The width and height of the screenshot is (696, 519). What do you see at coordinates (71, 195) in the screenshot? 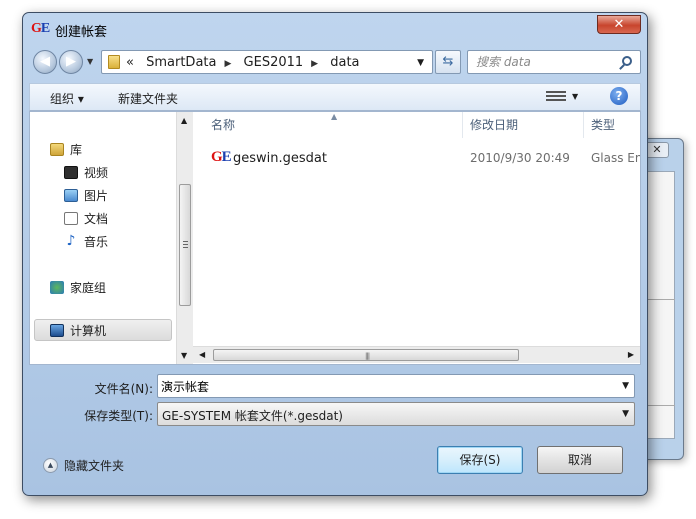
I see `picture-icon` at bounding box center [71, 195].